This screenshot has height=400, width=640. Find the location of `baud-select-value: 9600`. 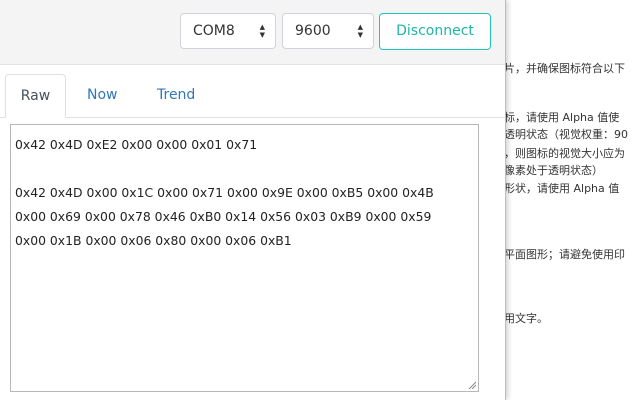

baud-select-value: 9600 is located at coordinates (313, 31).